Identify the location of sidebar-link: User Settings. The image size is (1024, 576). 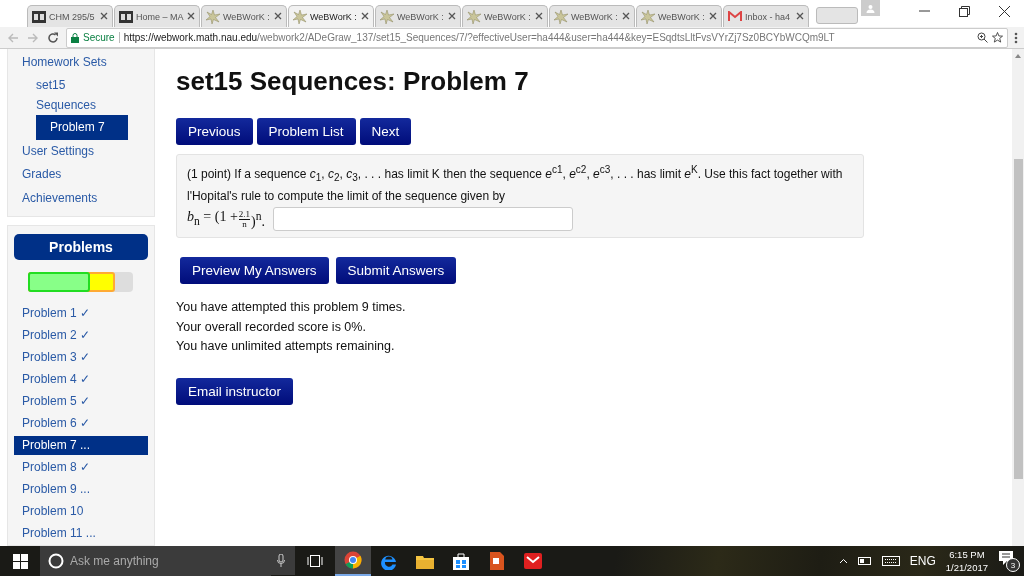
(81, 151).